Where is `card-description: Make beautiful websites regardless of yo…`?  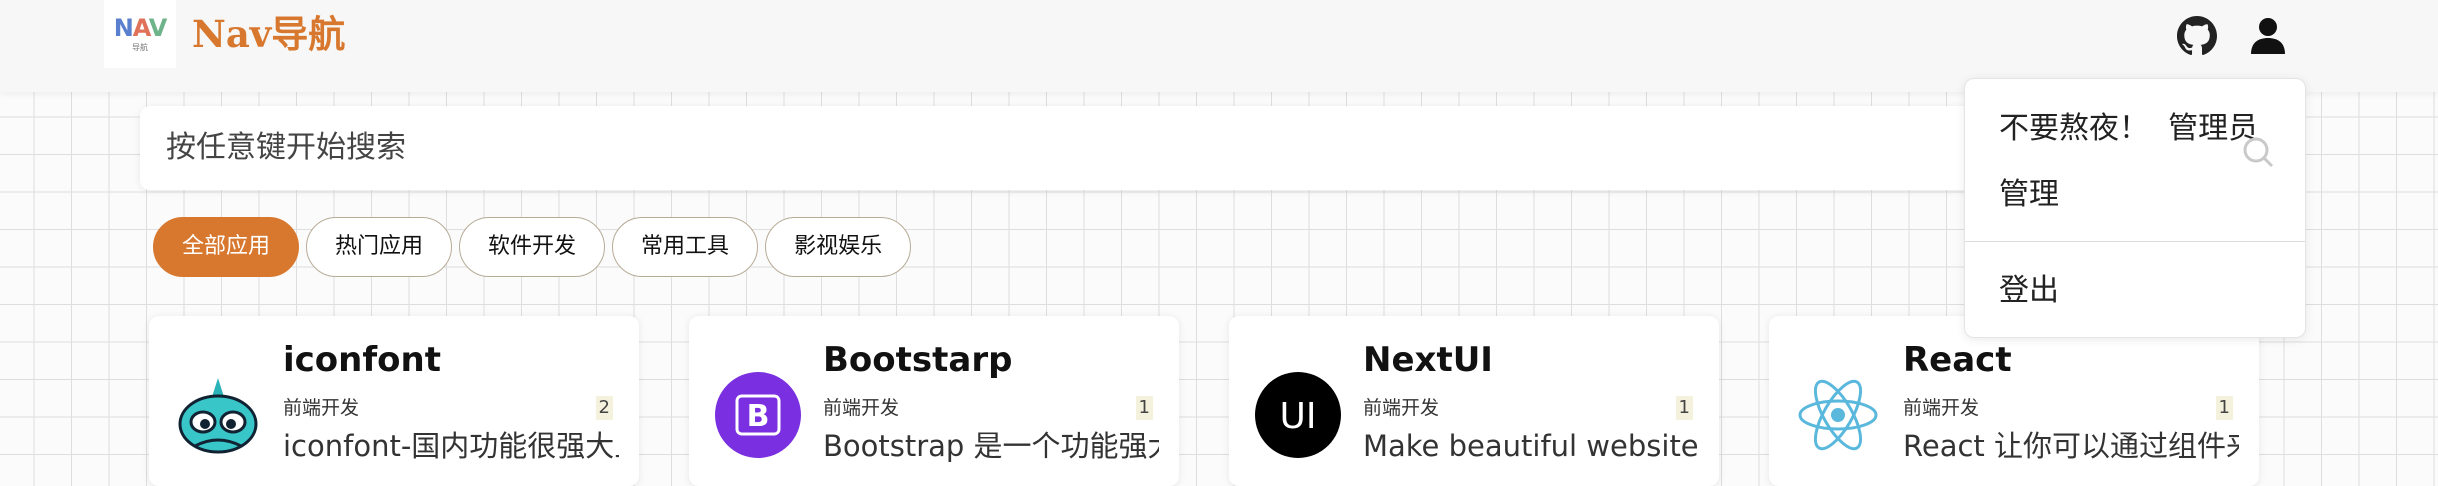
card-description: Make beautiful websites regardless of yo… is located at coordinates (1531, 446).